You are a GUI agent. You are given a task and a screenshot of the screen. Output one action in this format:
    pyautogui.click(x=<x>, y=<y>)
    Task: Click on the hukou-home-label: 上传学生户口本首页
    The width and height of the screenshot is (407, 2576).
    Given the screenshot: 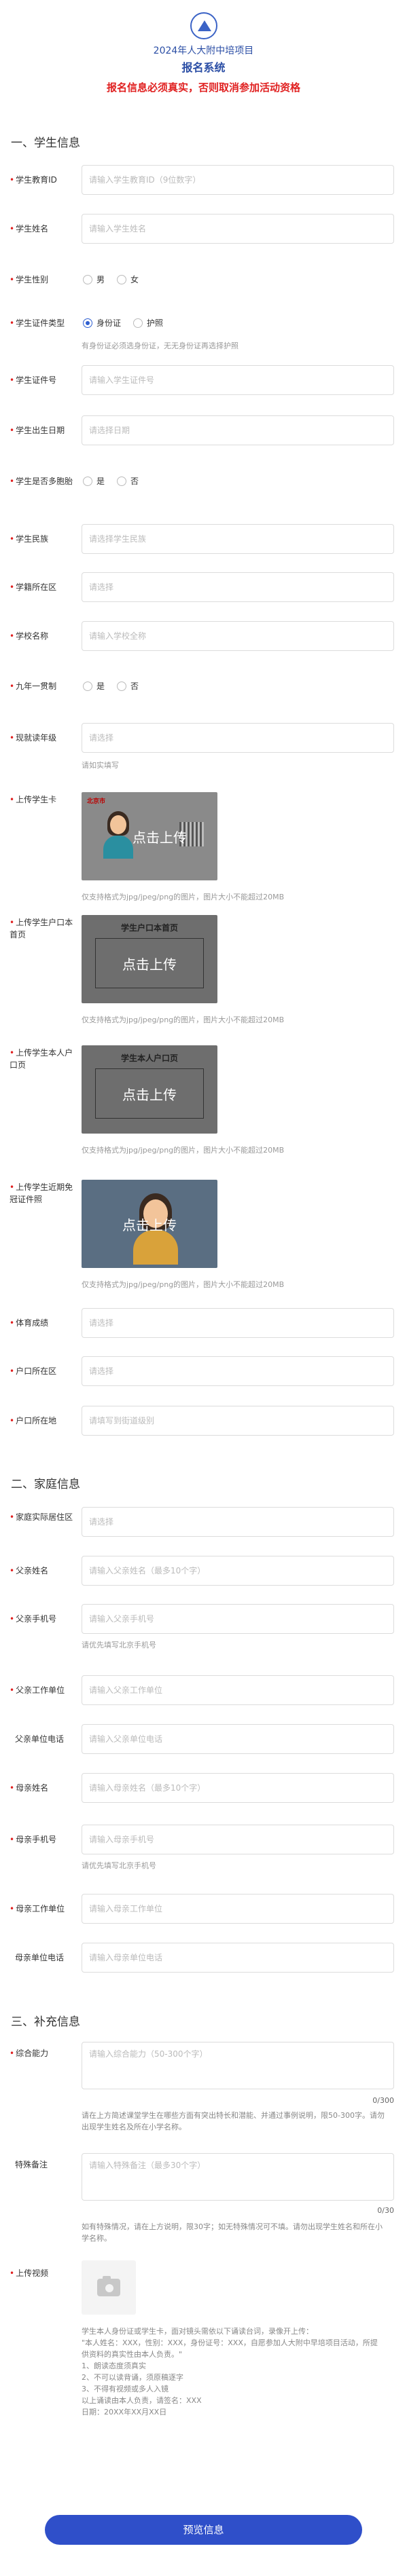 What is the action you would take?
    pyautogui.click(x=41, y=929)
    